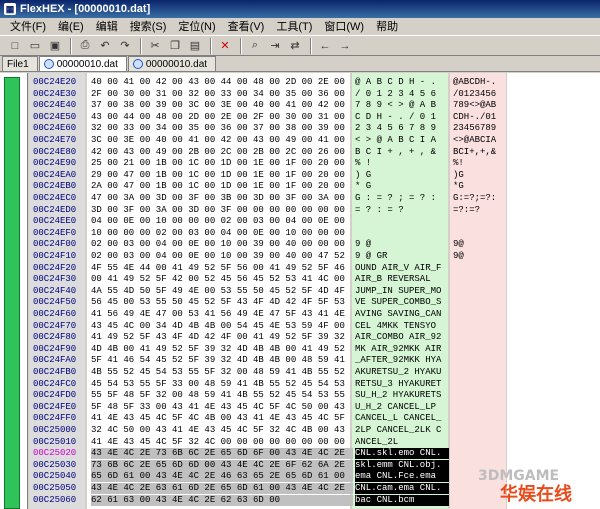  I want to click on row-ascii: C D H - . / 0 1, so click(402, 117).